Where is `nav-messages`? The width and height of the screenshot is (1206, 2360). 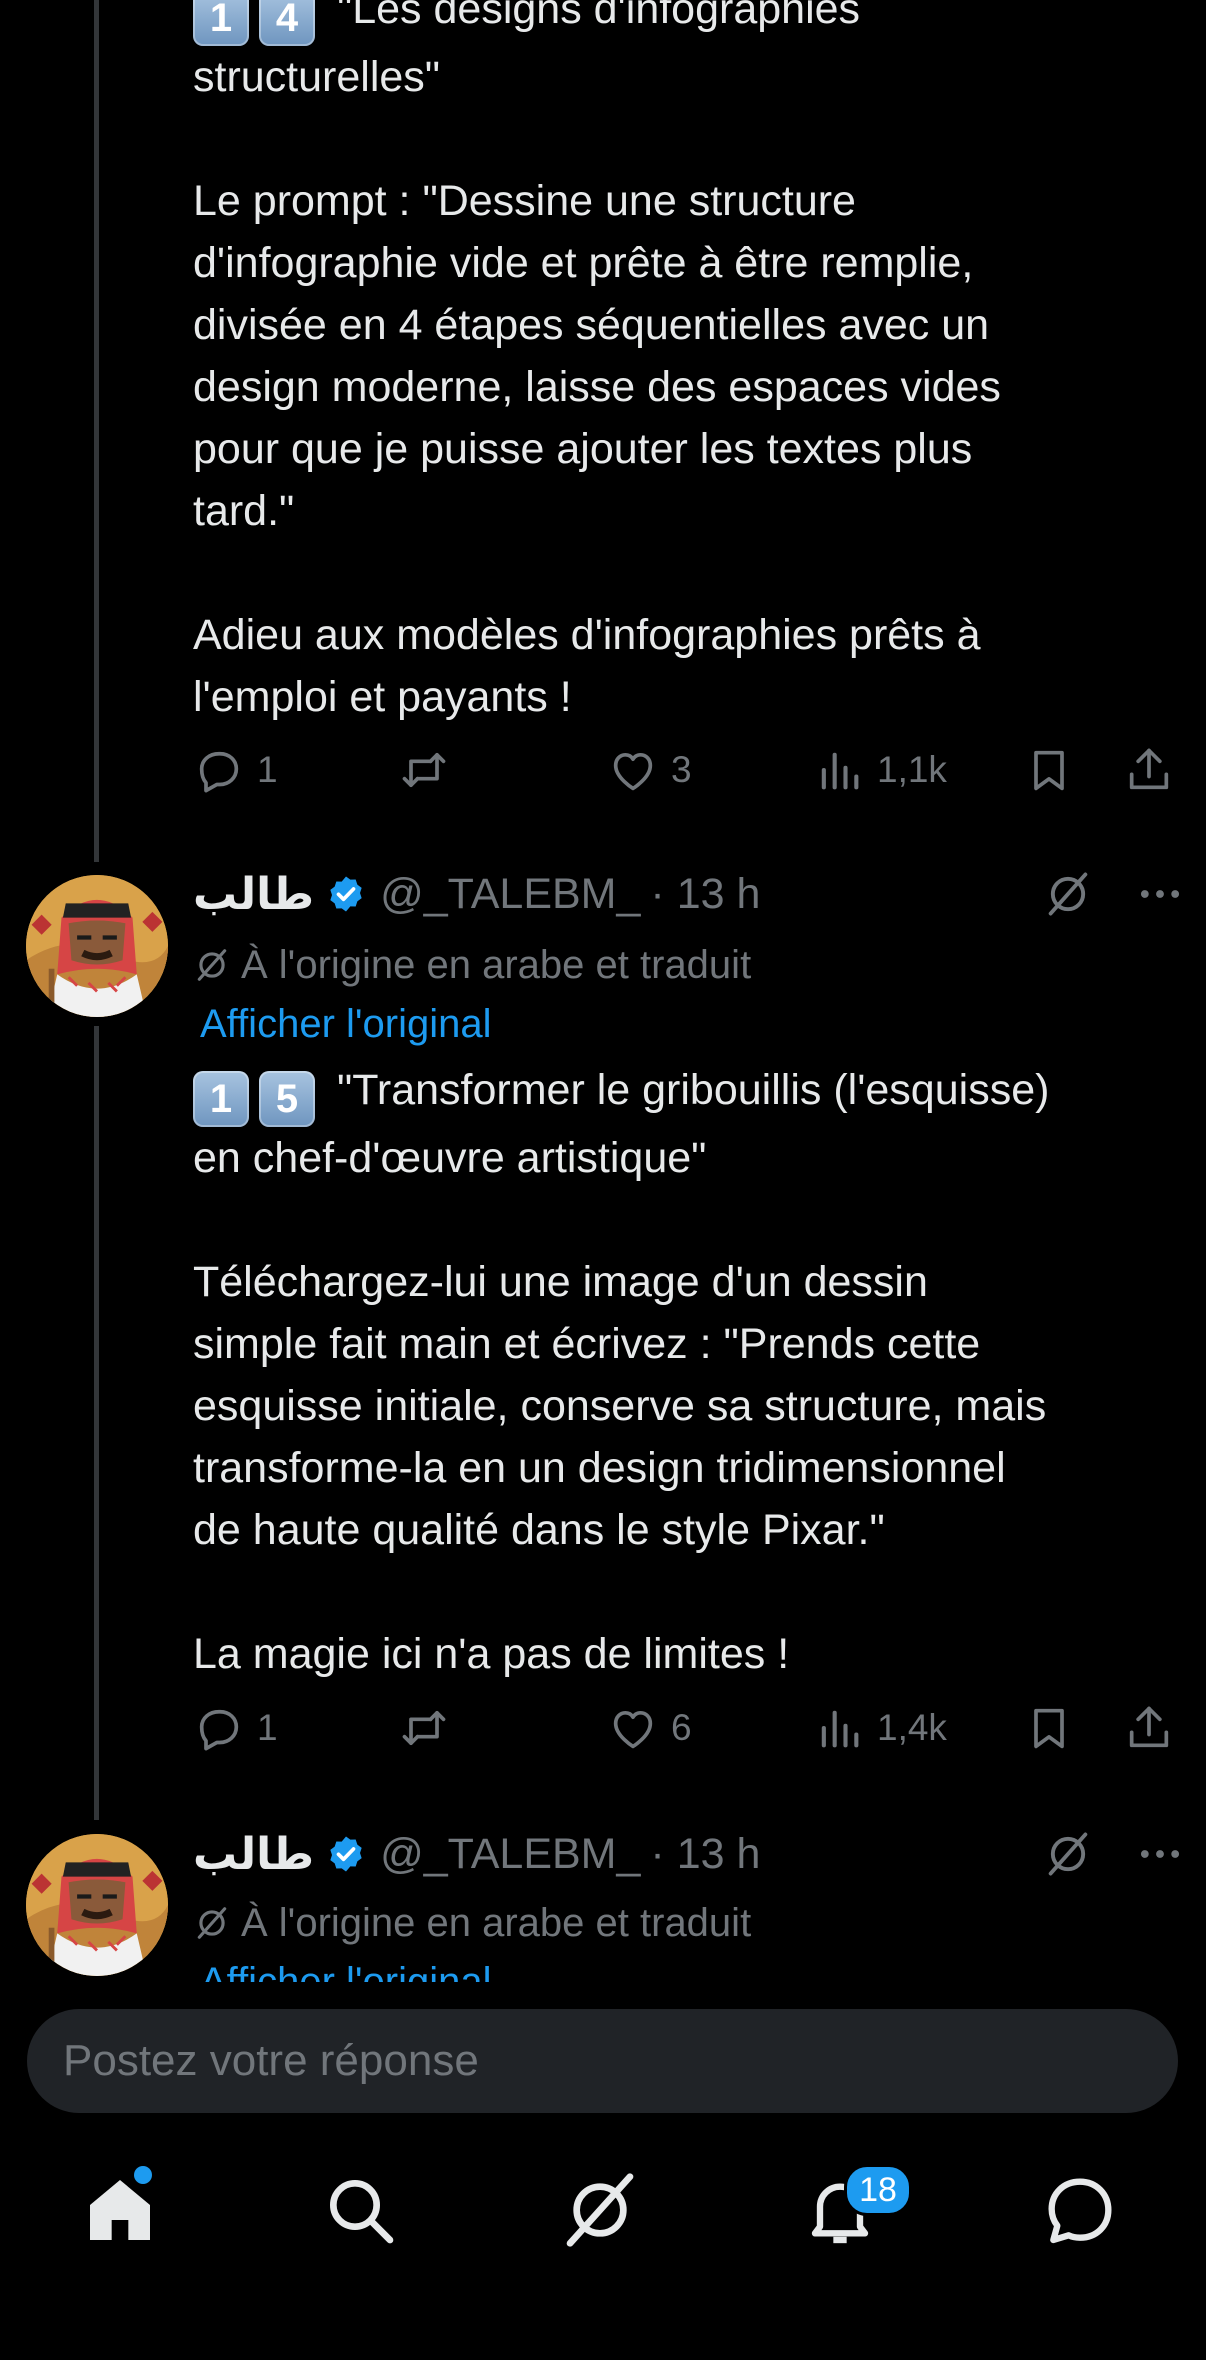
nav-messages is located at coordinates (1080, 2210).